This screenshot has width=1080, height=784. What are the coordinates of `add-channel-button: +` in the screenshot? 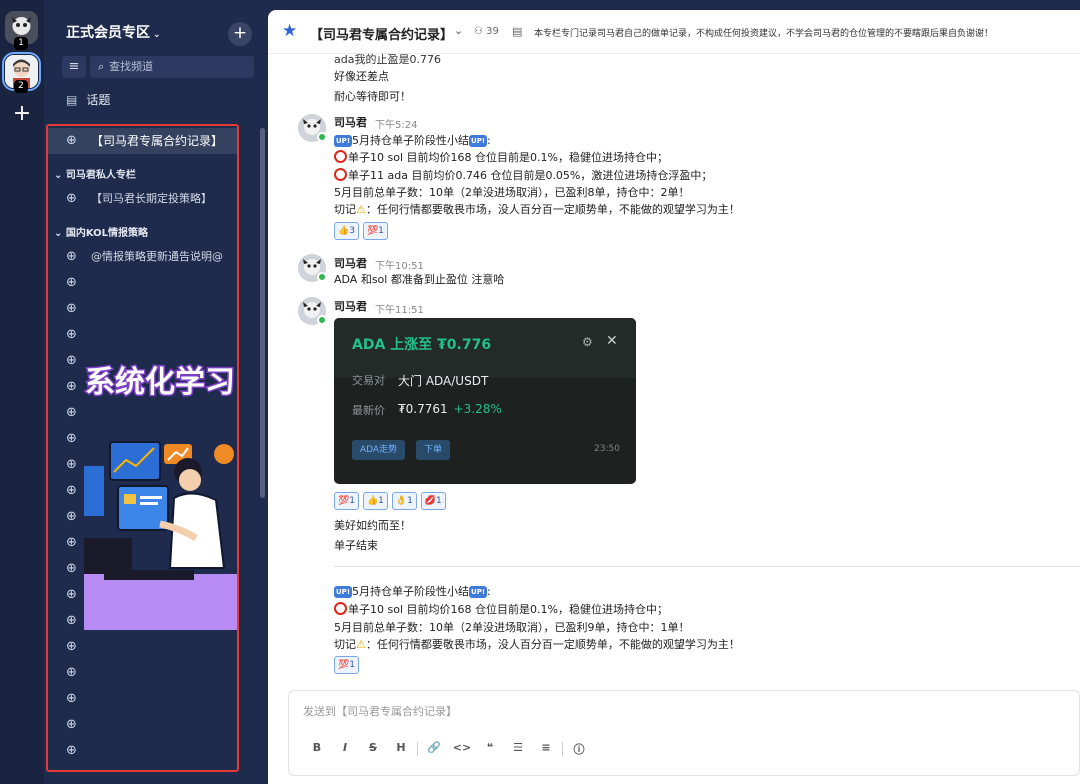 It's located at (240, 34).